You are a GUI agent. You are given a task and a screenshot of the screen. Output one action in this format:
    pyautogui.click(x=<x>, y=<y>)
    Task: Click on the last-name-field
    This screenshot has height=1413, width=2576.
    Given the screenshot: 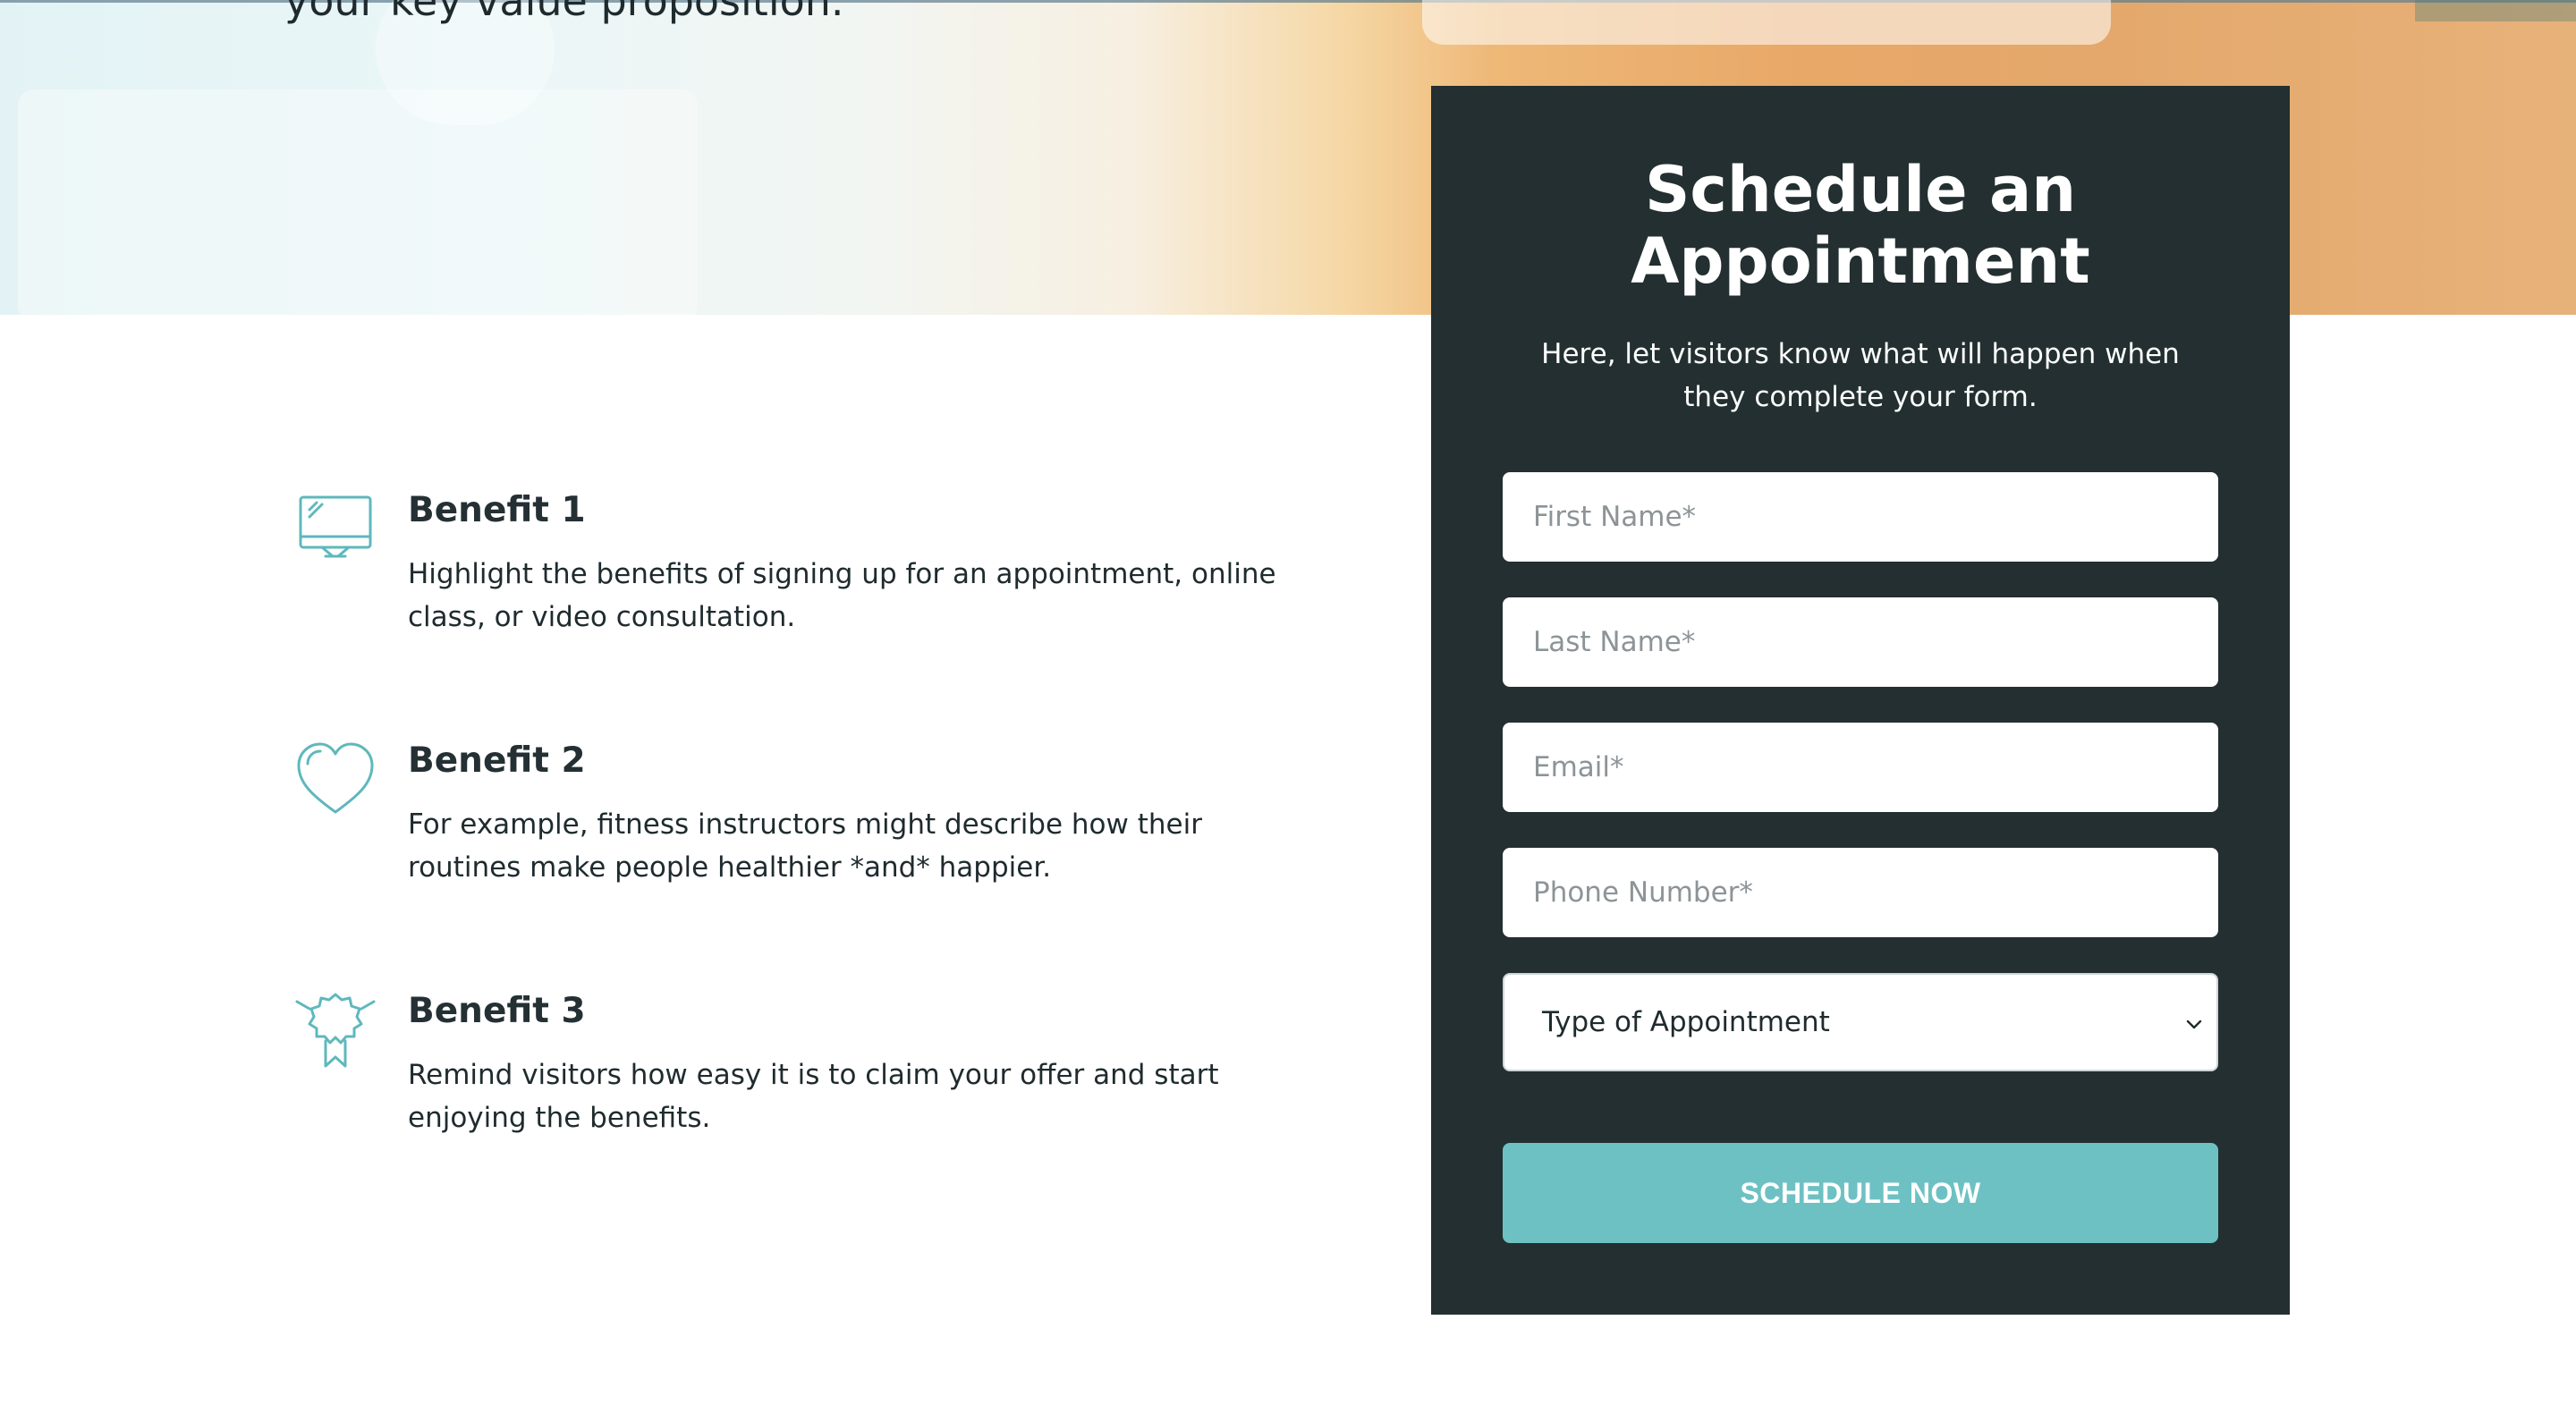 What is the action you would take?
    pyautogui.click(x=1860, y=642)
    